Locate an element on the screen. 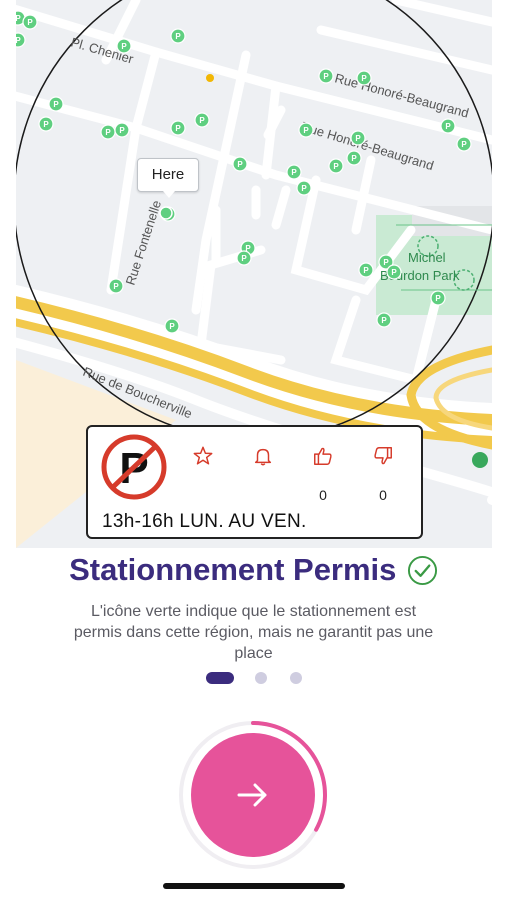  dislike-button is located at coordinates (383, 459).